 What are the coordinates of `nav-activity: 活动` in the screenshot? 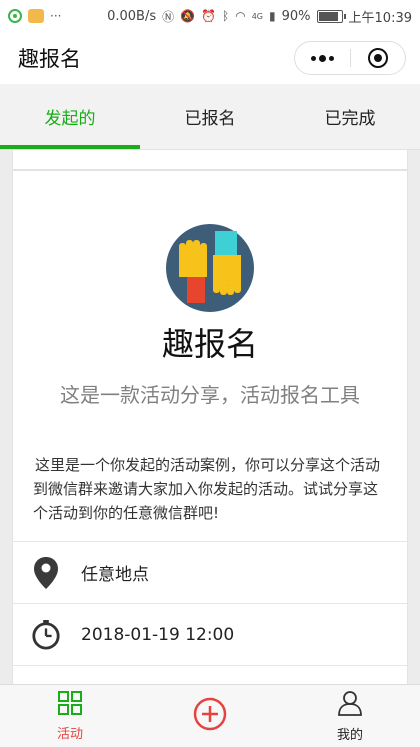 It's located at (70, 716).